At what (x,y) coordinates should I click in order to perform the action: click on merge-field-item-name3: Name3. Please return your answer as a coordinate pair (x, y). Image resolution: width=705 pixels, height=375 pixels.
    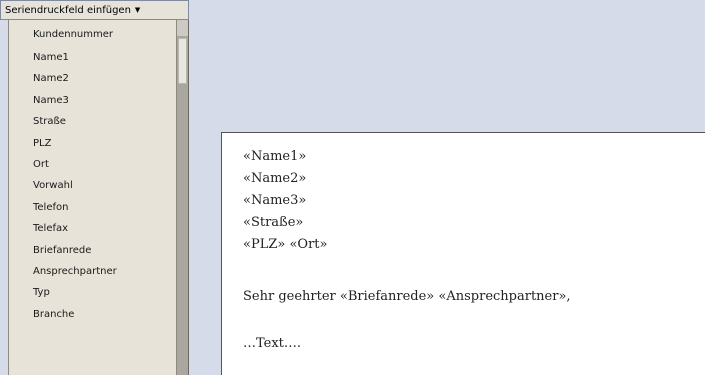
    Looking at the image, I should click on (93, 100).